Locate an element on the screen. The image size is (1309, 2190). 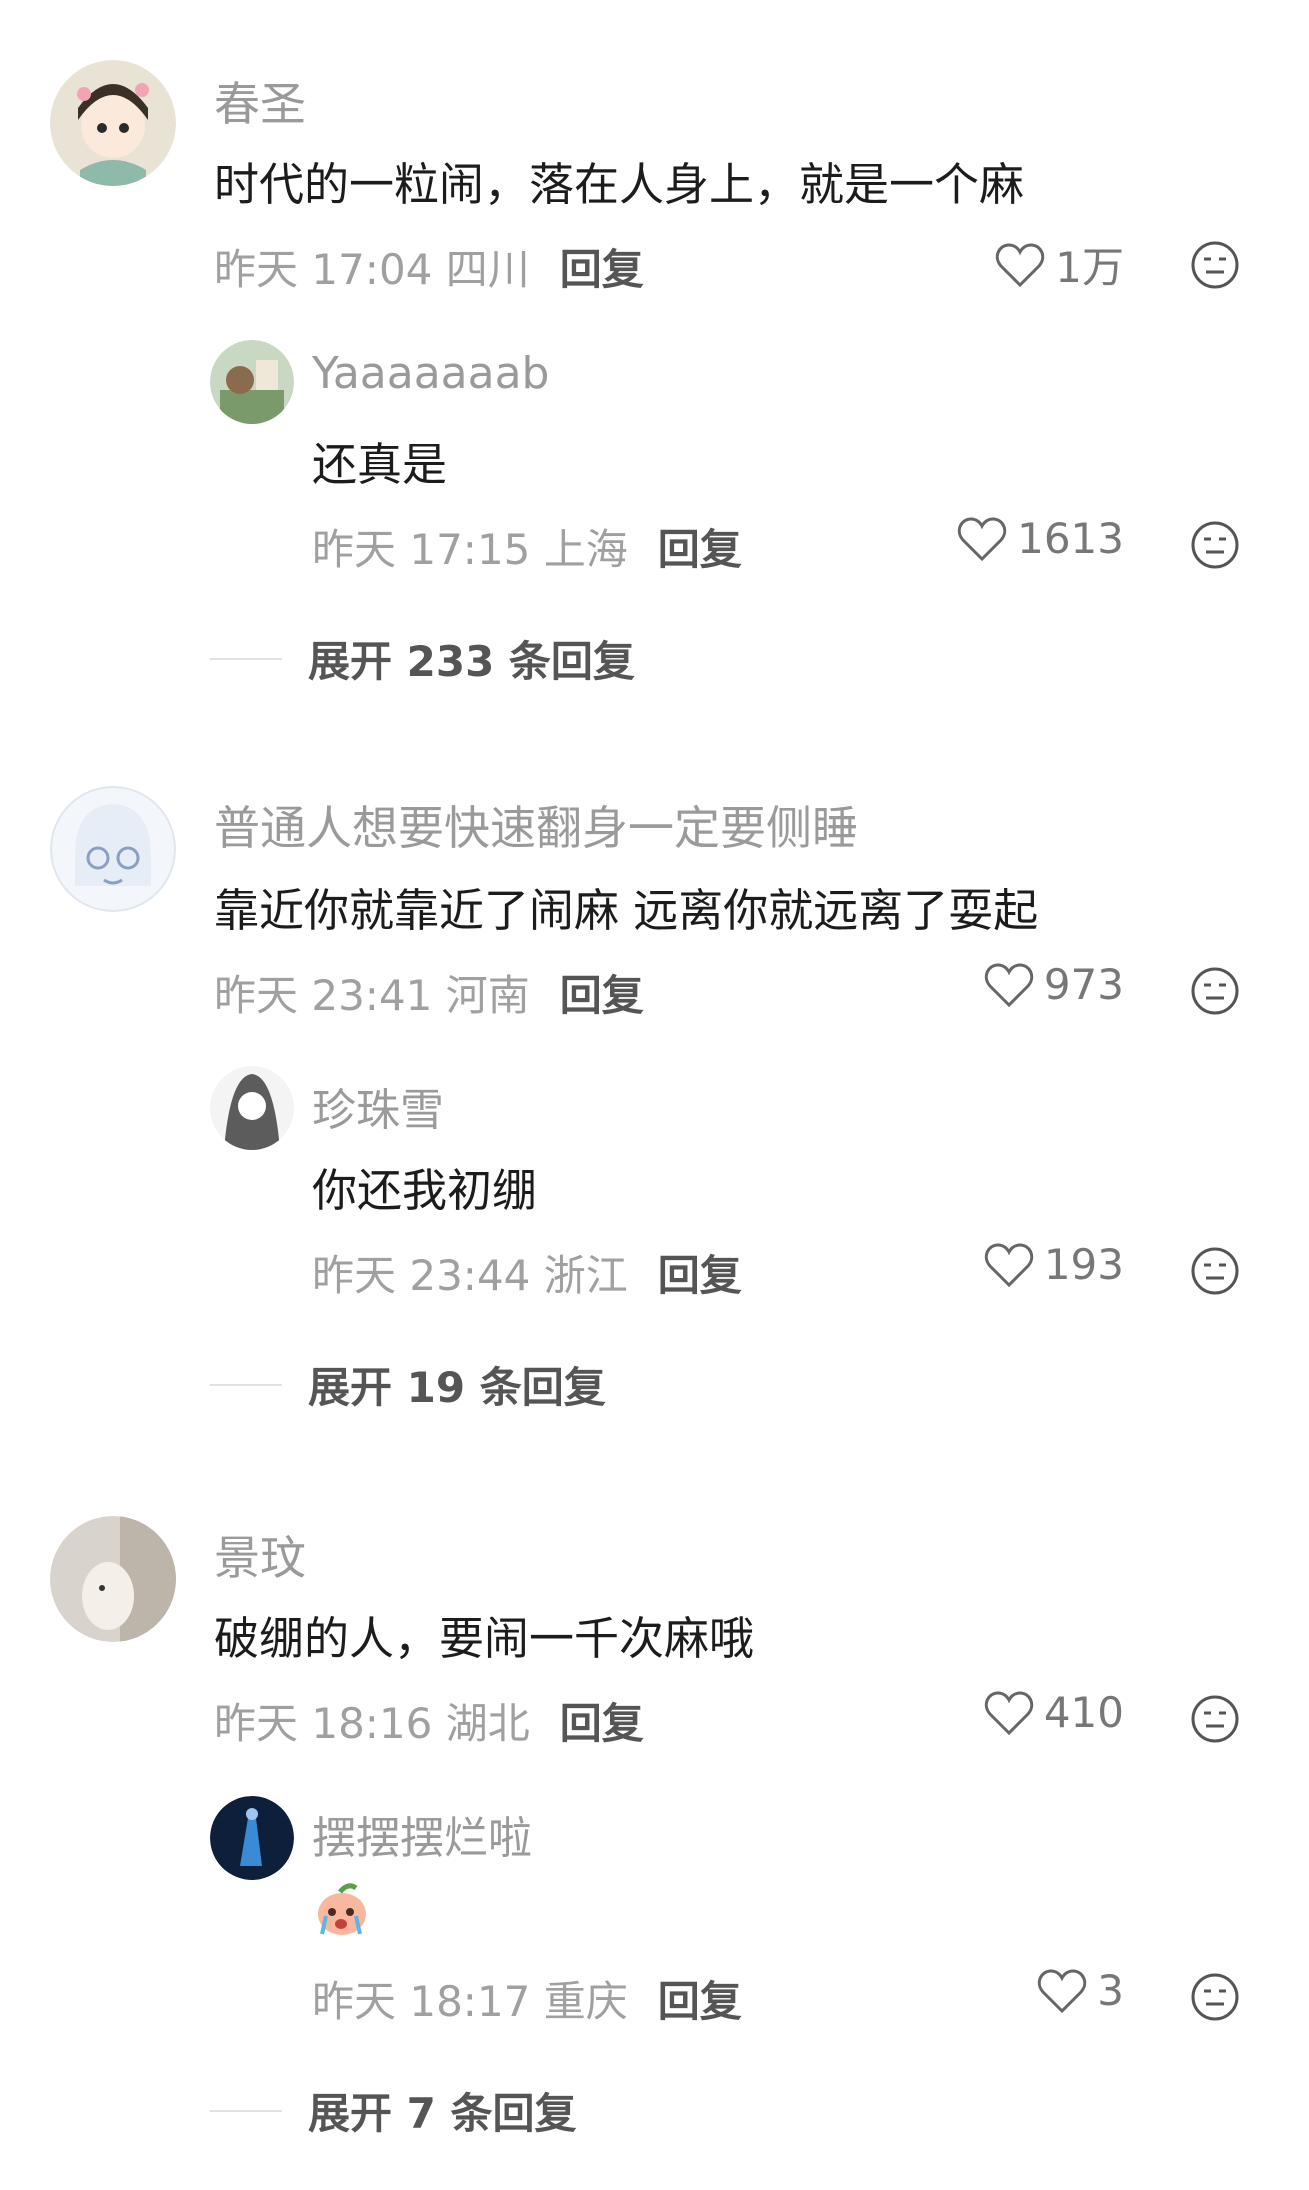
like-count: 1613 is located at coordinates (1070, 538).